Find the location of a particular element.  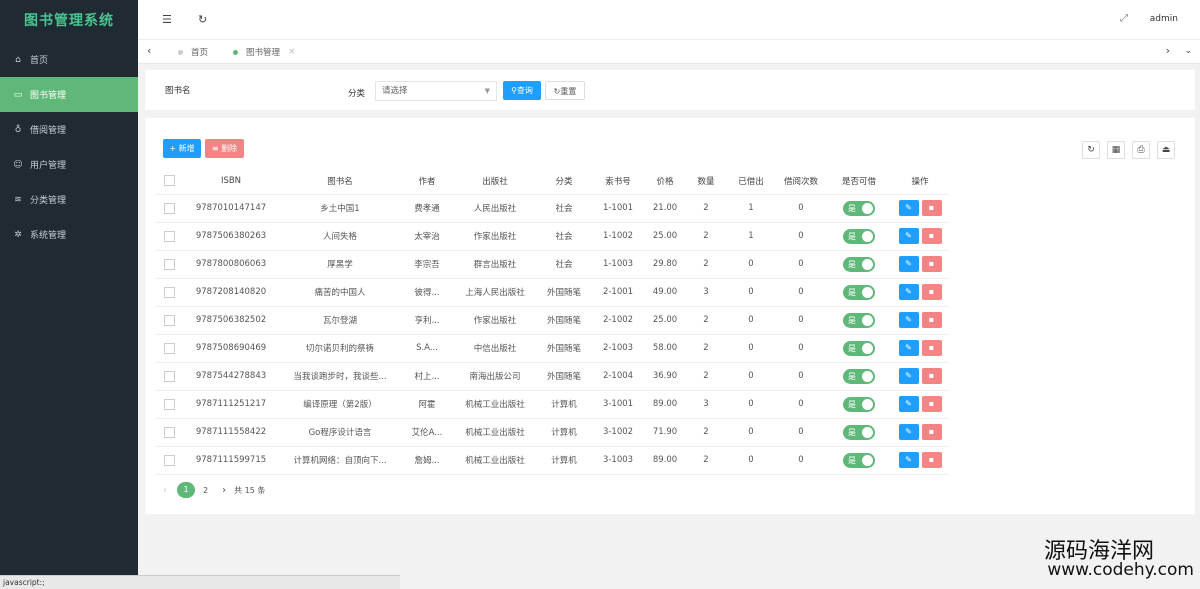

table-cell: 71.90 is located at coordinates (665, 432).